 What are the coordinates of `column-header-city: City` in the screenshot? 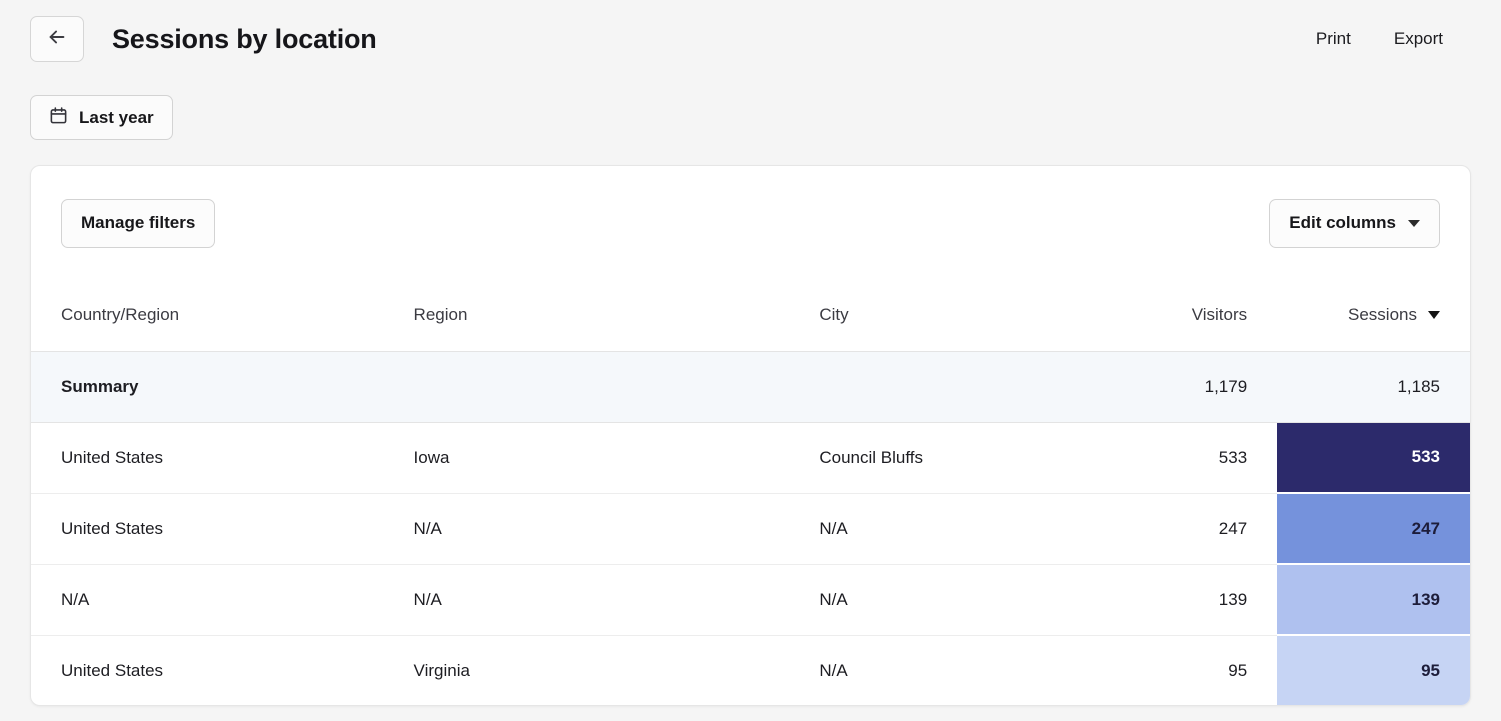 It's located at (956, 316).